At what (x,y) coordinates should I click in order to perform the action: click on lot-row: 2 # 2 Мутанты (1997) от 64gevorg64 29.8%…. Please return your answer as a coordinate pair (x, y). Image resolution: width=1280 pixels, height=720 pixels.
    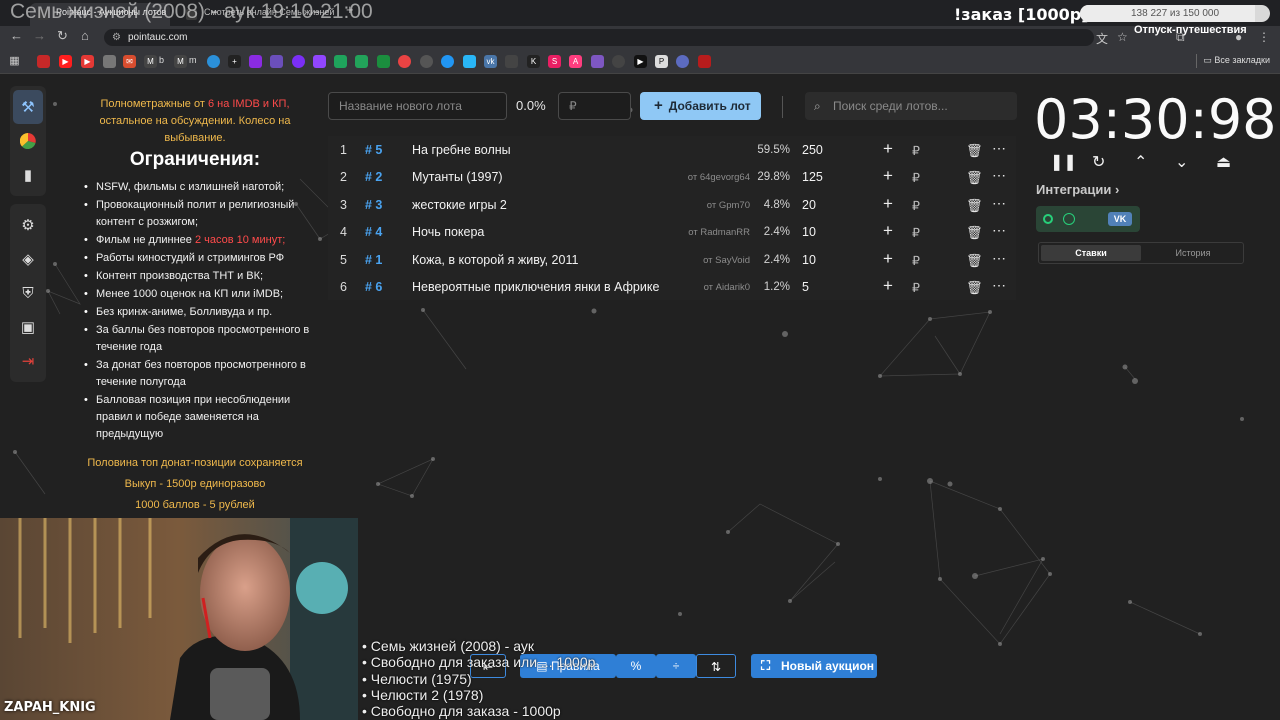
    Looking at the image, I should click on (672, 176).